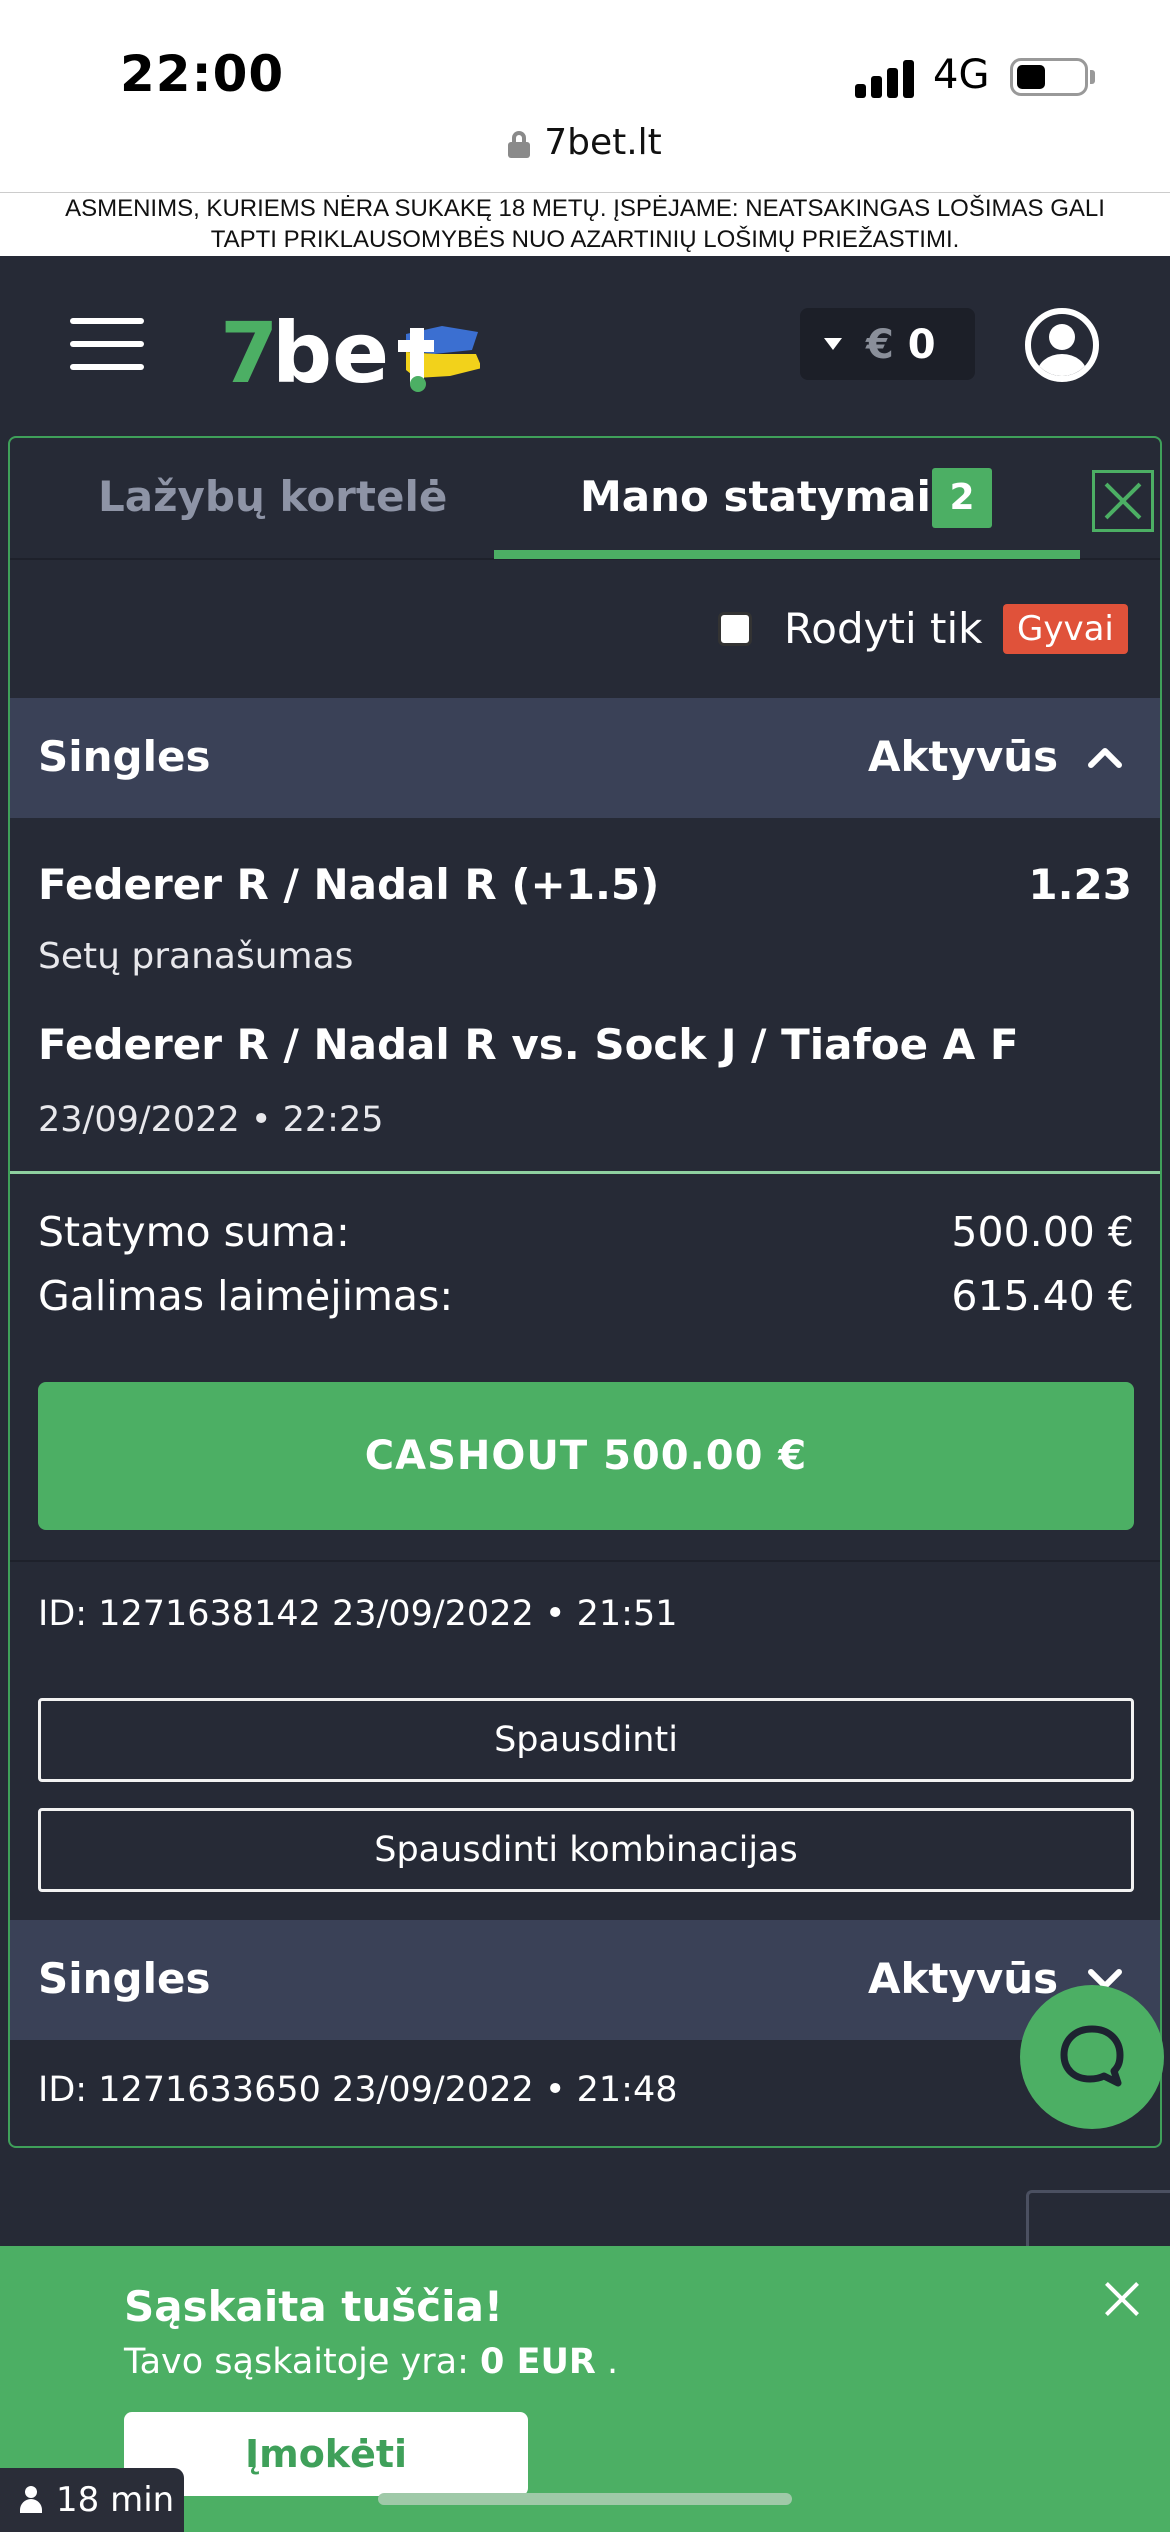  Describe the element at coordinates (330, 351) in the screenshot. I see `svg-text: be` at that location.